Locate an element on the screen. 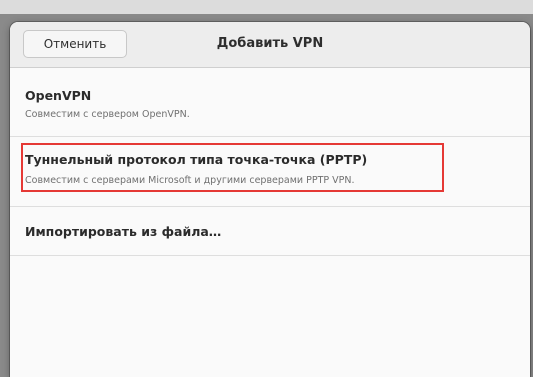 The image size is (533, 377). dialog-headerbar: Отменить Добавить VPN is located at coordinates (270, 45).